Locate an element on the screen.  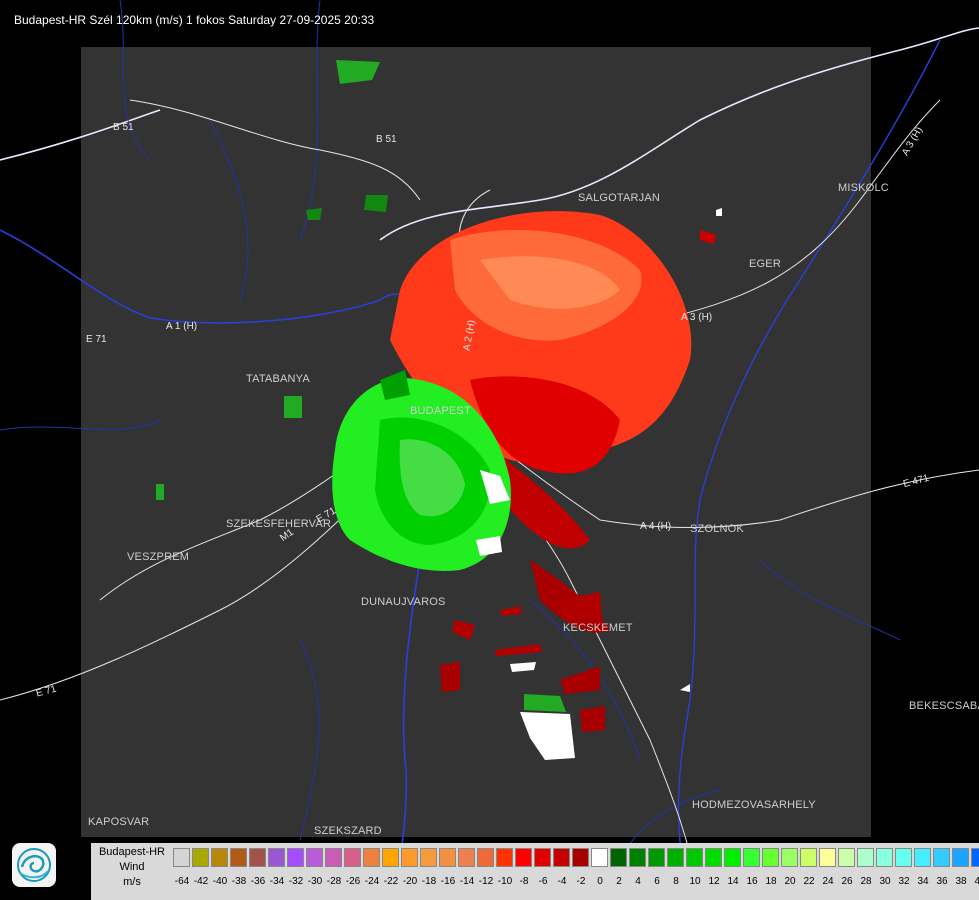
city-label: VESZPREM is located at coordinates (158, 557).